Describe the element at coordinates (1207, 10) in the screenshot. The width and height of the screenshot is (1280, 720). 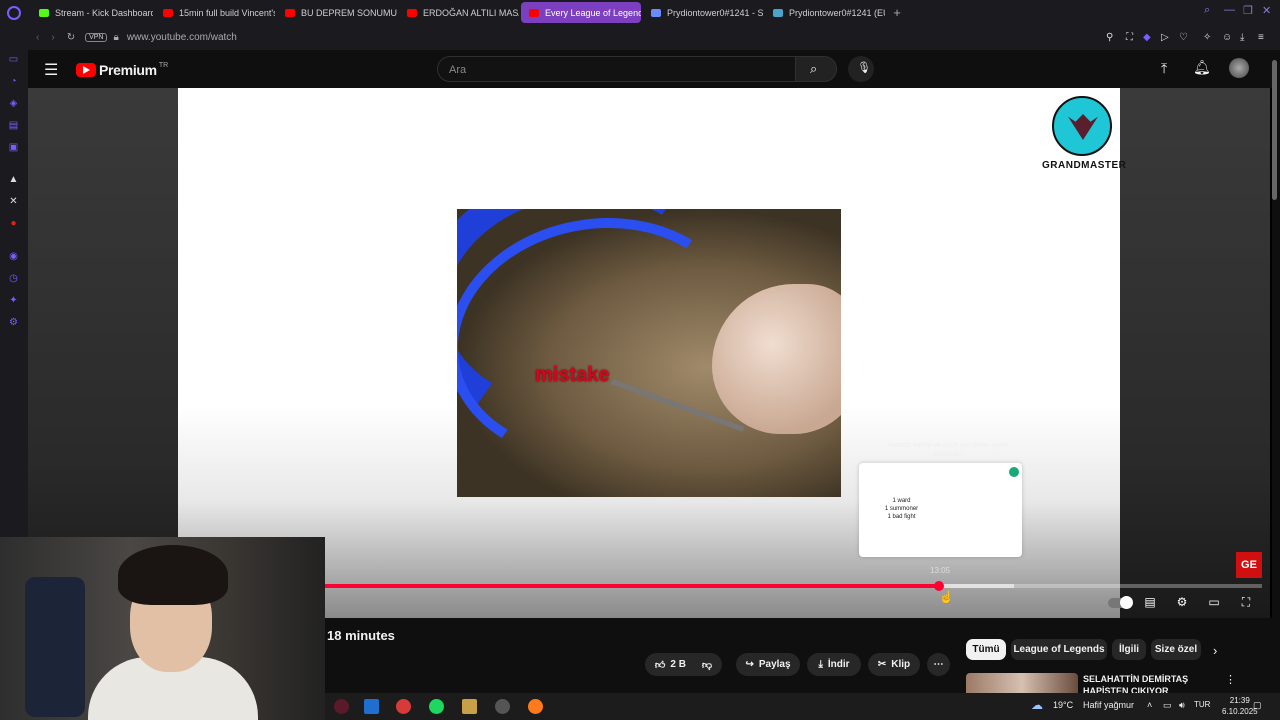
I see `search-tabs-icon: ⌕` at that location.